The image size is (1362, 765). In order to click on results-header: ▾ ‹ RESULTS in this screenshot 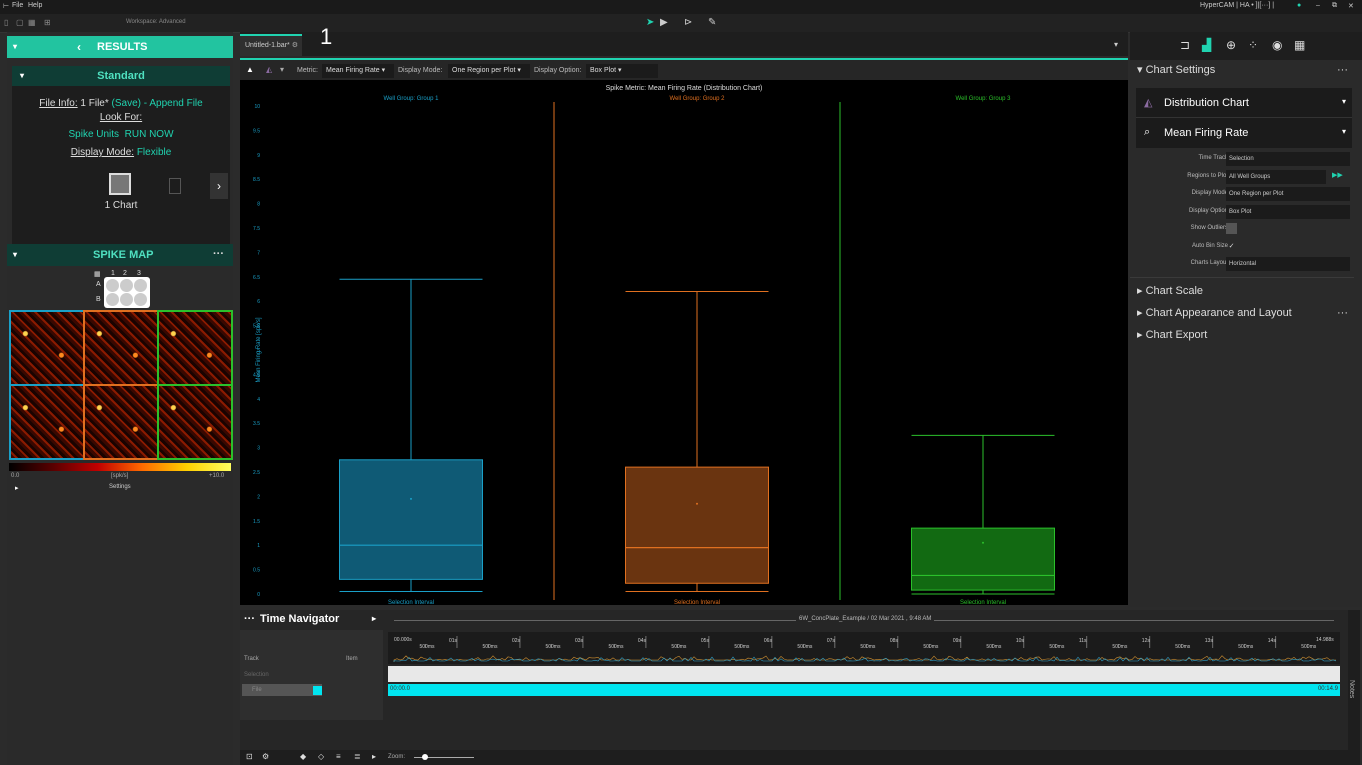, I will do `click(120, 47)`.